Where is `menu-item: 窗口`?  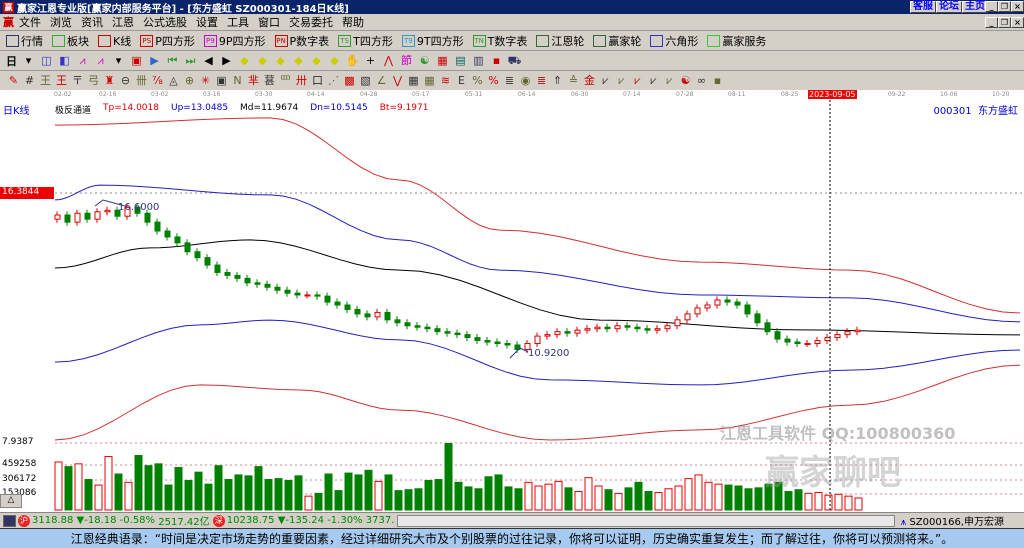 menu-item: 窗口 is located at coordinates (269, 22).